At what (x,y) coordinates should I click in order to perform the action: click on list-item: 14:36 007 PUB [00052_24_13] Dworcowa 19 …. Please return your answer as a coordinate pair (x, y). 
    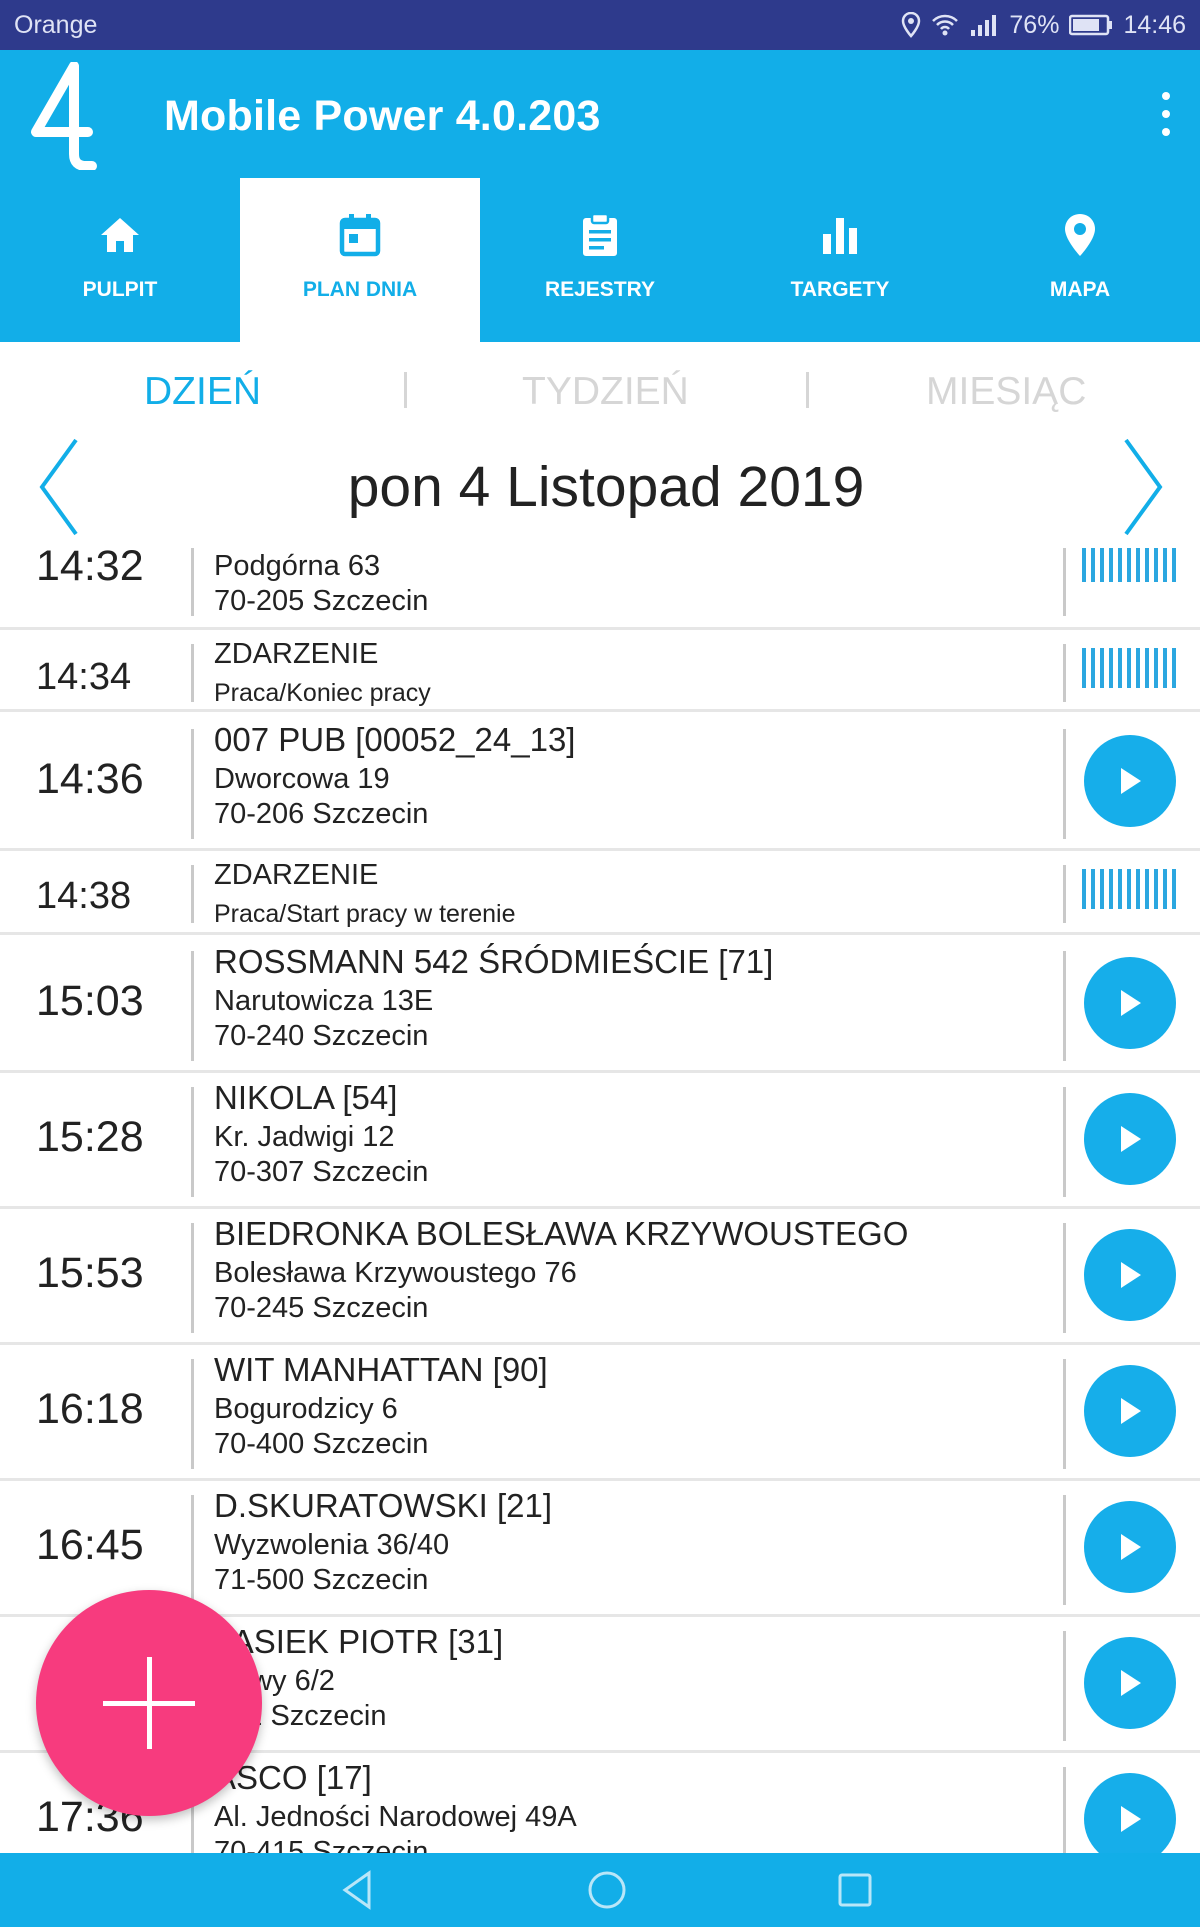
    Looking at the image, I should click on (600, 783).